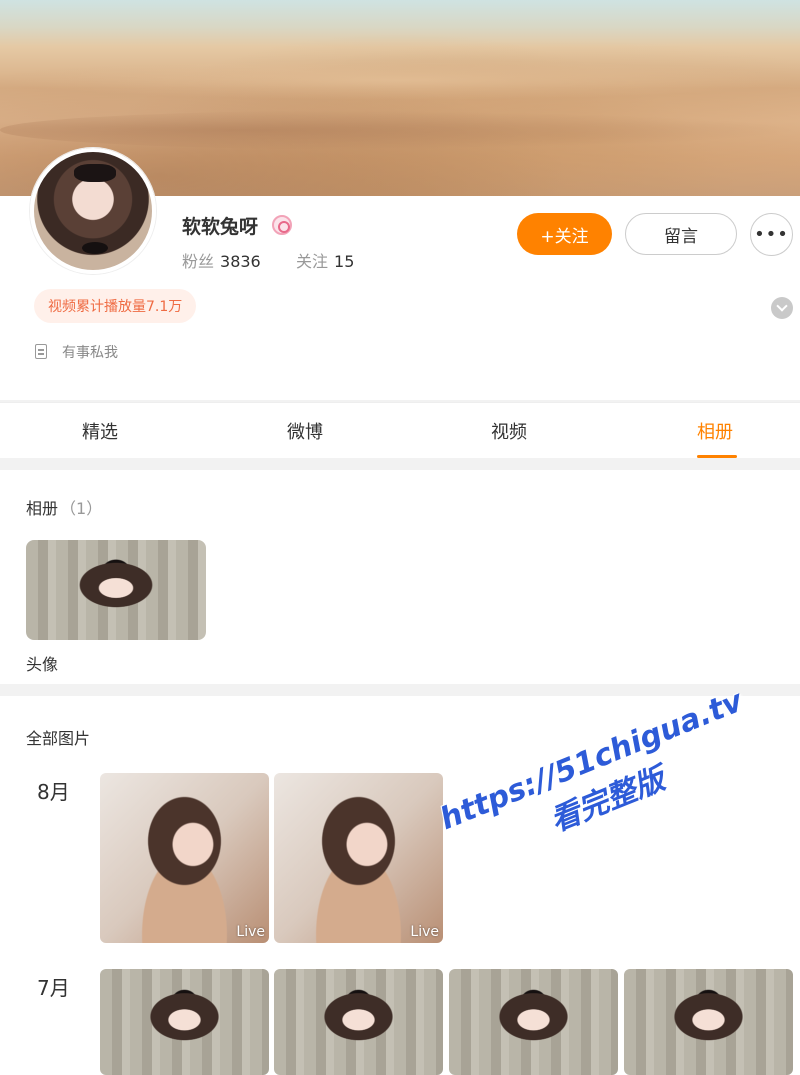 This screenshot has width=800, height=1075. What do you see at coordinates (282, 225) in the screenshot?
I see `verified-badge-icon` at bounding box center [282, 225].